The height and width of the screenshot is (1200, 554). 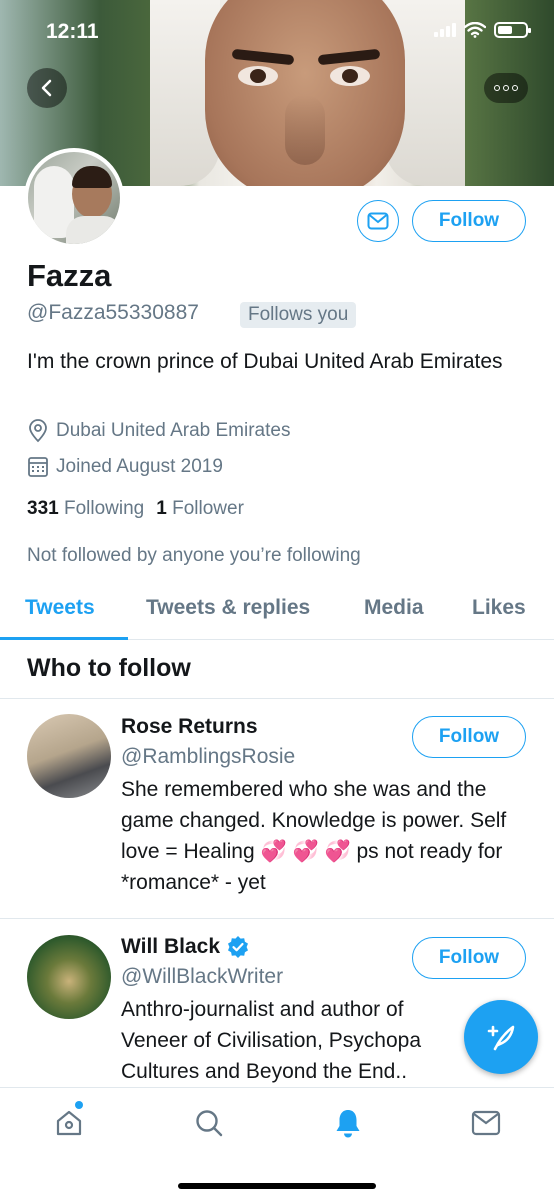 I want to click on joined-text: Joined August 2019, so click(x=139, y=466).